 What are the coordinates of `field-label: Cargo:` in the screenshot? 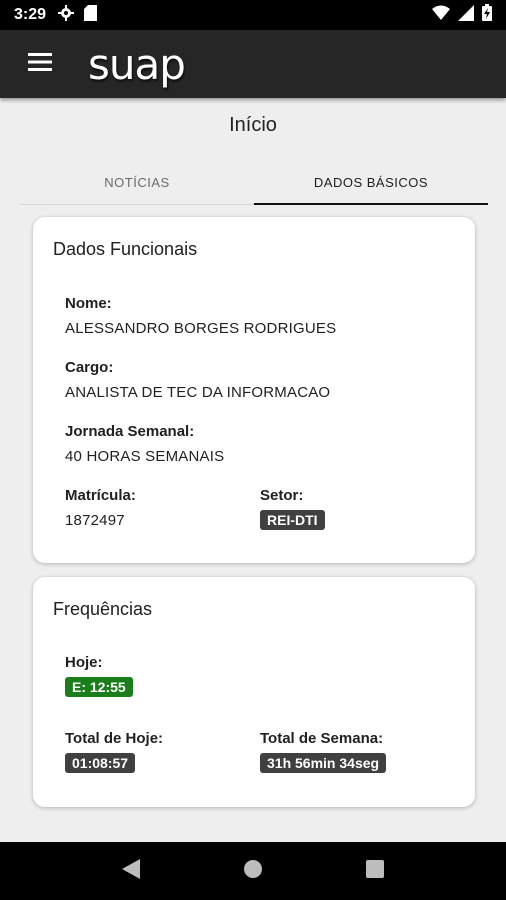 It's located at (89, 367).